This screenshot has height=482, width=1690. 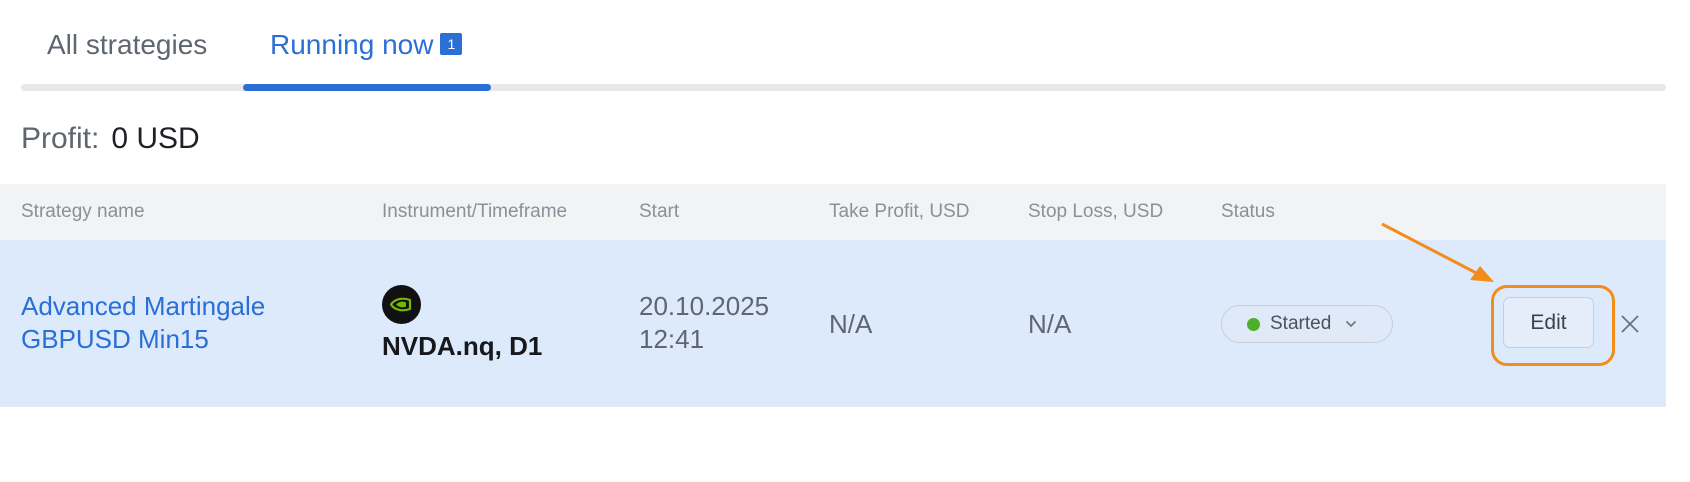 What do you see at coordinates (181, 323) in the screenshot?
I see `strategy-name-link: Advanced Martingale GBPUSD Min15` at bounding box center [181, 323].